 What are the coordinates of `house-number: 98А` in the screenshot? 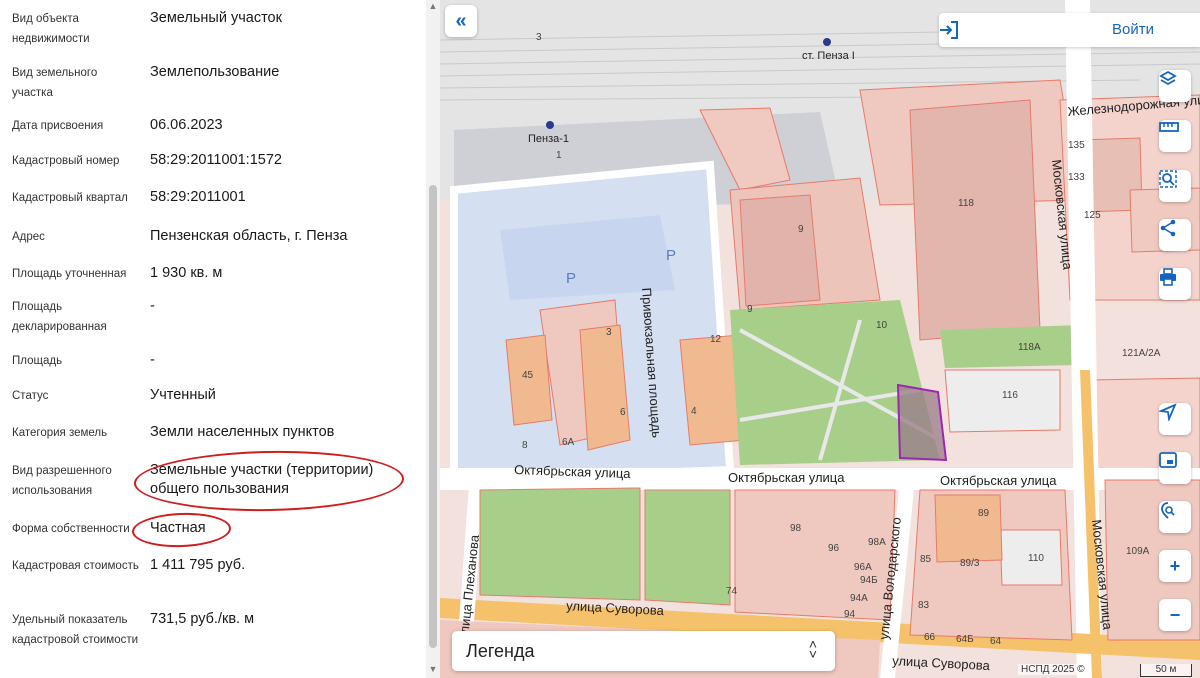 It's located at (877, 542).